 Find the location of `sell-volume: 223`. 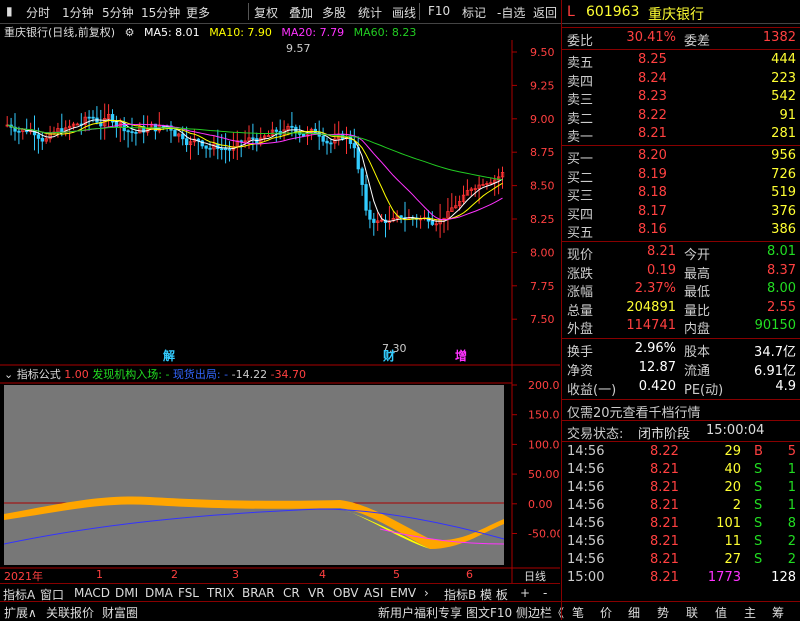

sell-volume: 223 is located at coordinates (783, 78).